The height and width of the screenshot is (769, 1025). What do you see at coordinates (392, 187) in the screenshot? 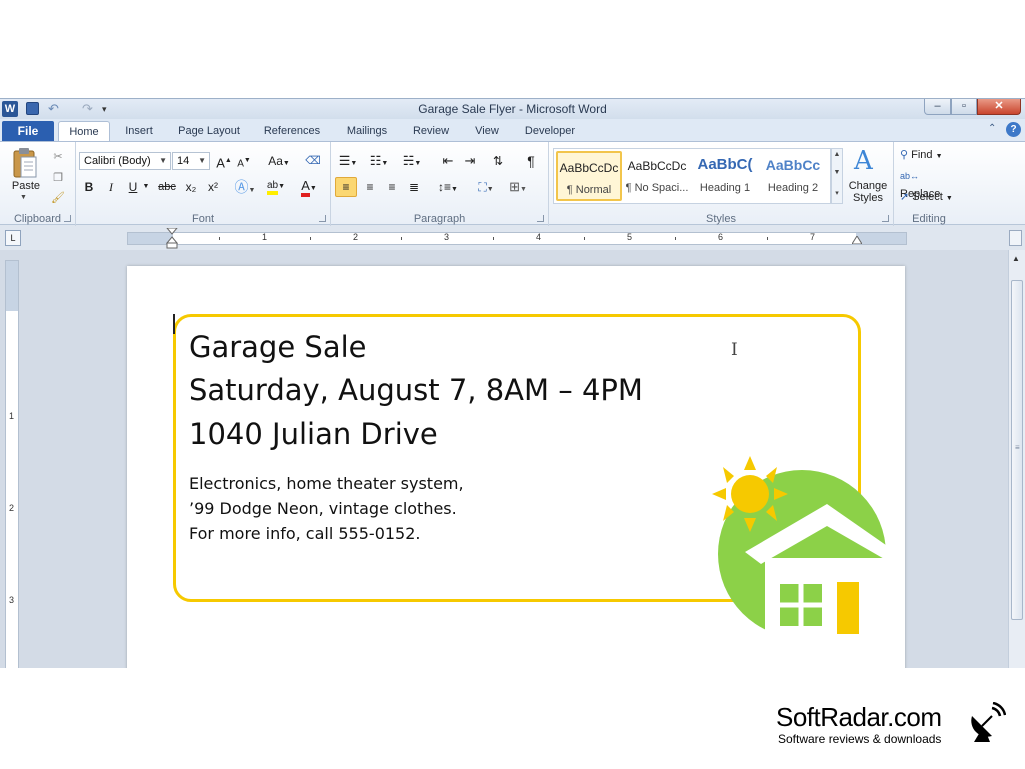
I see `align-right-icon: ≡` at bounding box center [392, 187].